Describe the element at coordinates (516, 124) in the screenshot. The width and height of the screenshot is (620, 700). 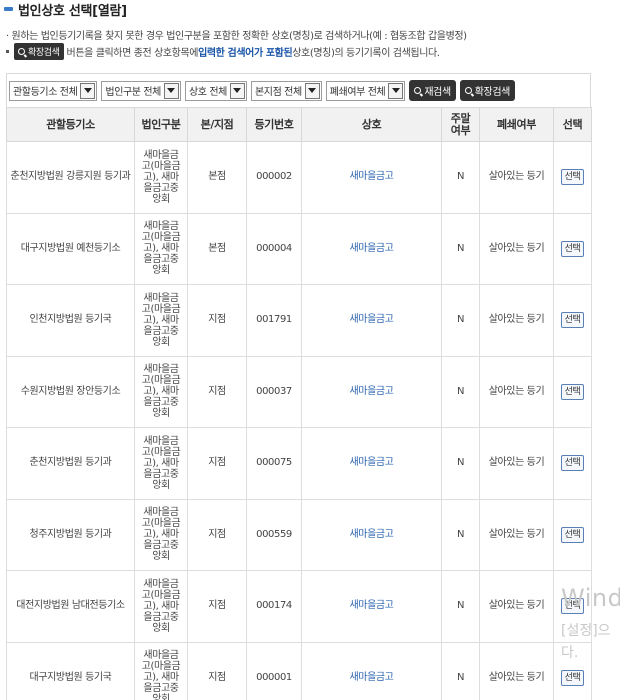
I see `col-header-closed: 폐쇄여부` at that location.